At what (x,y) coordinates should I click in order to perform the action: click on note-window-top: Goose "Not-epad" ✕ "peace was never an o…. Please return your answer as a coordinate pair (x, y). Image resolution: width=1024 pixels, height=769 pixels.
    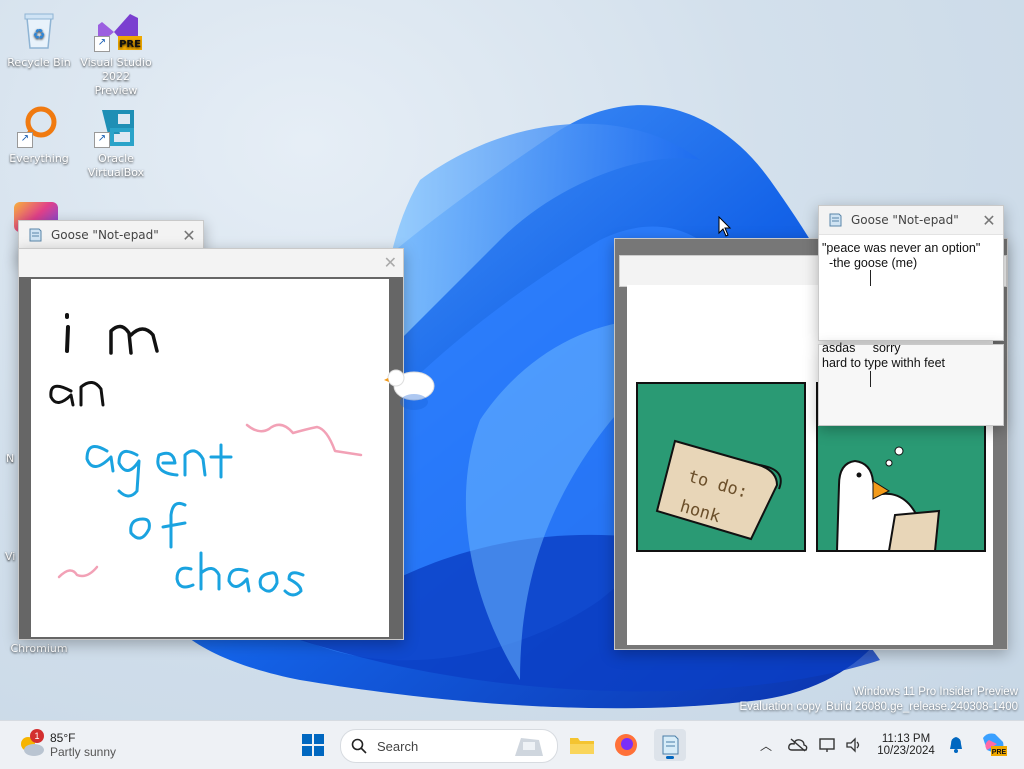
    Looking at the image, I should click on (911, 273).